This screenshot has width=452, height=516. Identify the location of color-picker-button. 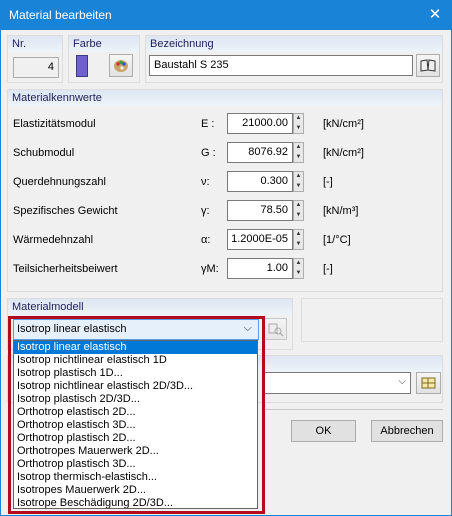
(121, 65).